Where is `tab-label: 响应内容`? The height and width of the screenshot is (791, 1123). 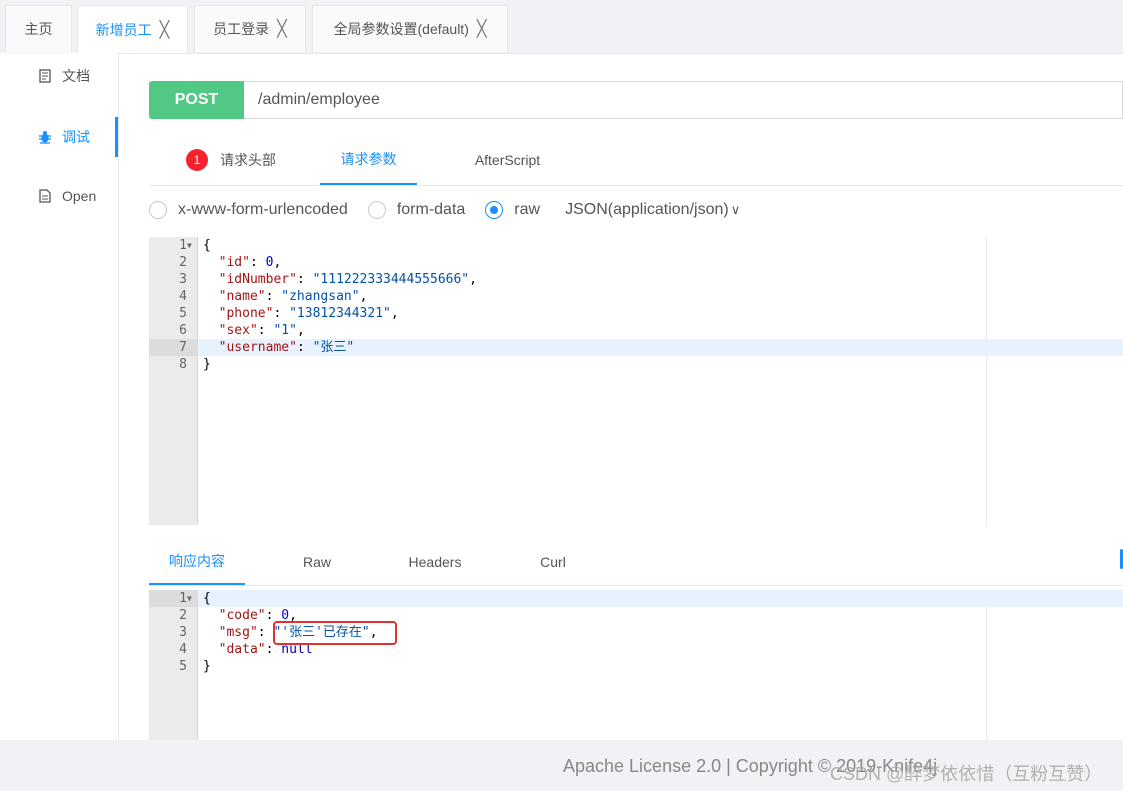
tab-label: 响应内容 is located at coordinates (197, 560).